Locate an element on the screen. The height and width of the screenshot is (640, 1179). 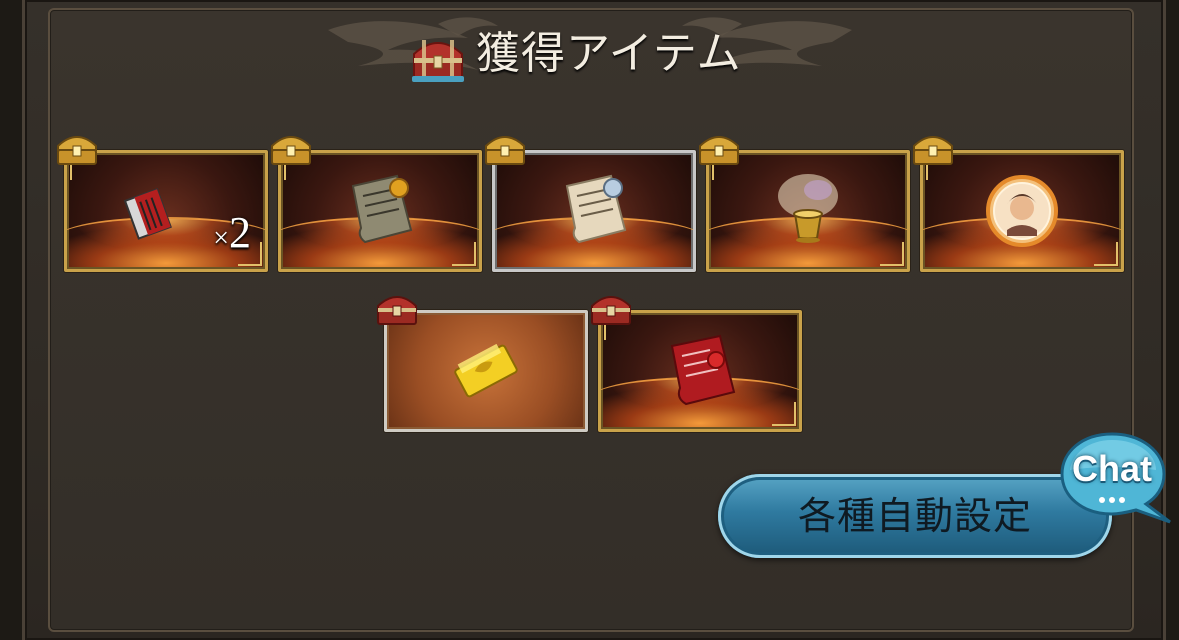
reward-card-gold-bar is located at coordinates (486, 371).